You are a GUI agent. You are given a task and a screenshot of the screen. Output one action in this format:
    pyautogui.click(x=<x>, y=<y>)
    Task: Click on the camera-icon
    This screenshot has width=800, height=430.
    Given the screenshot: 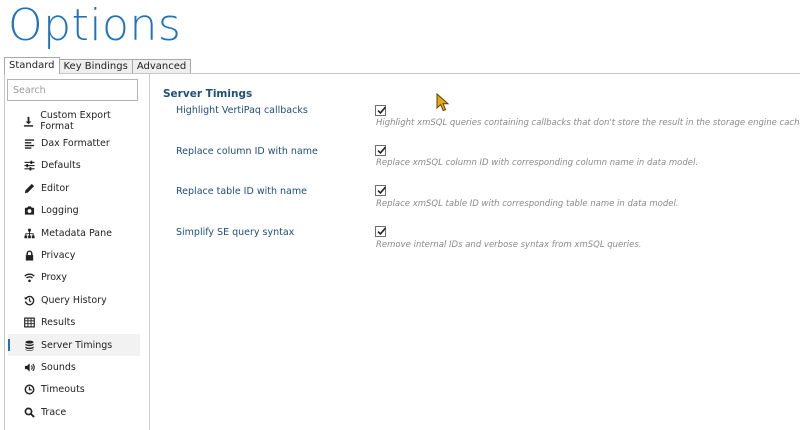 What is the action you would take?
    pyautogui.click(x=29, y=211)
    